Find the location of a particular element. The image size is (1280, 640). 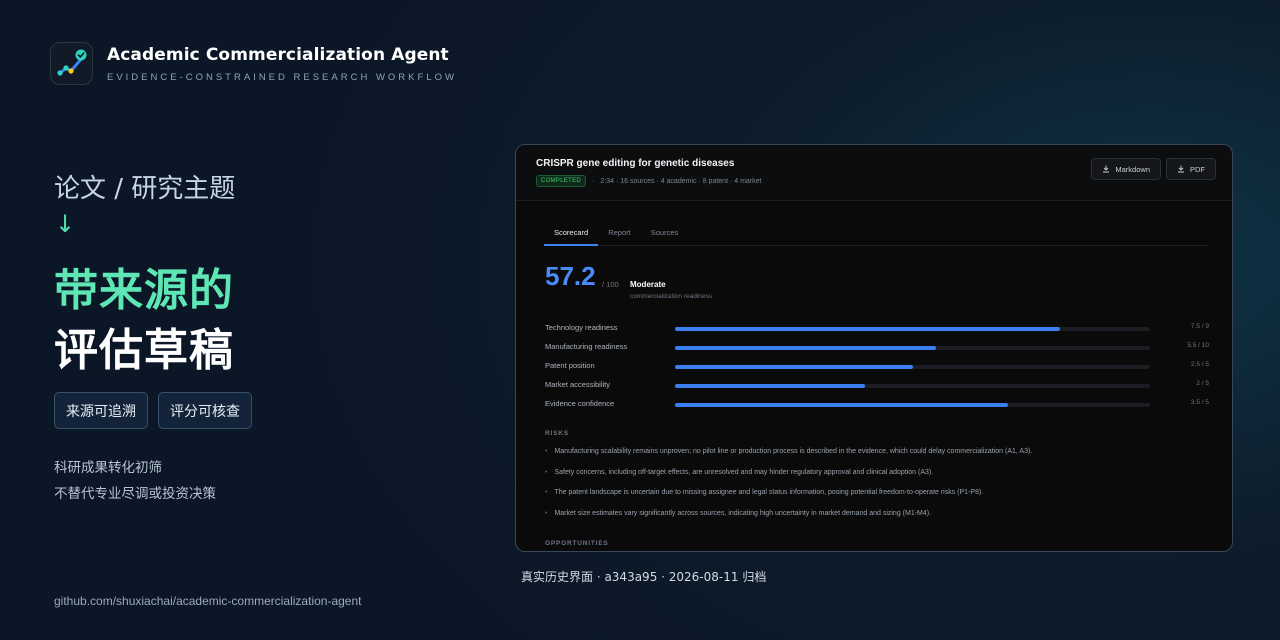

download-pdf-label: PDF is located at coordinates (1197, 169).